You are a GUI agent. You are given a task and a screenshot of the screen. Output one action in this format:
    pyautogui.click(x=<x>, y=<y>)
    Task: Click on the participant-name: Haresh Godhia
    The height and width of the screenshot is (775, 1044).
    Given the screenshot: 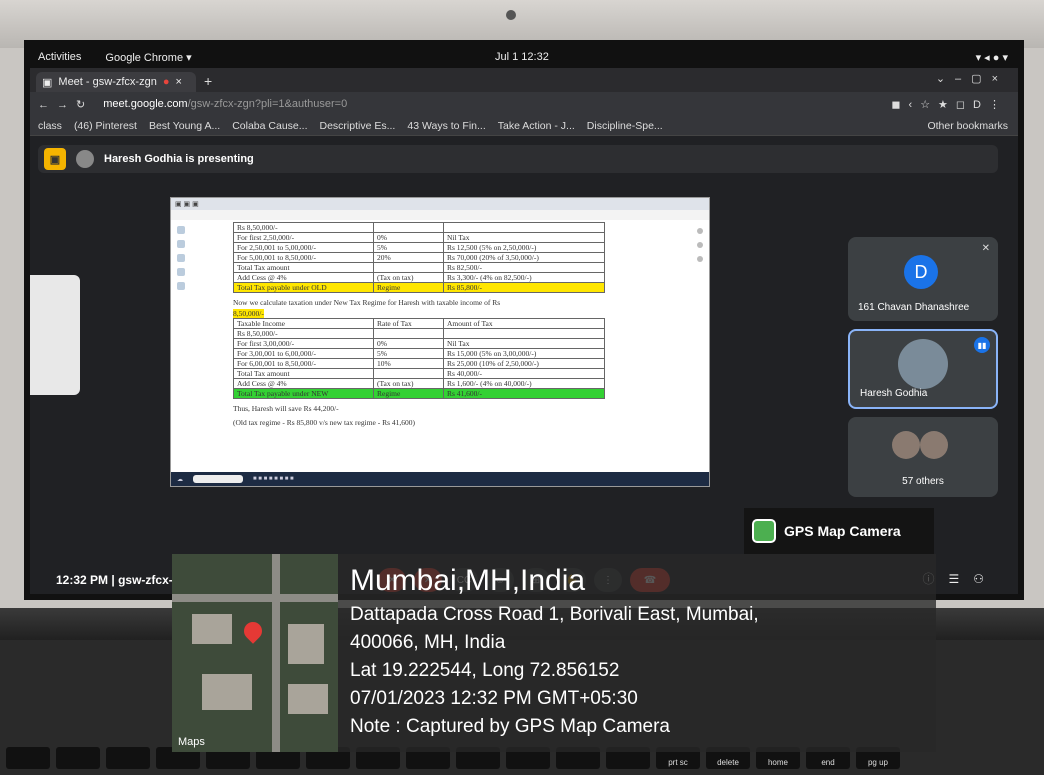 What is the action you would take?
    pyautogui.click(x=894, y=393)
    